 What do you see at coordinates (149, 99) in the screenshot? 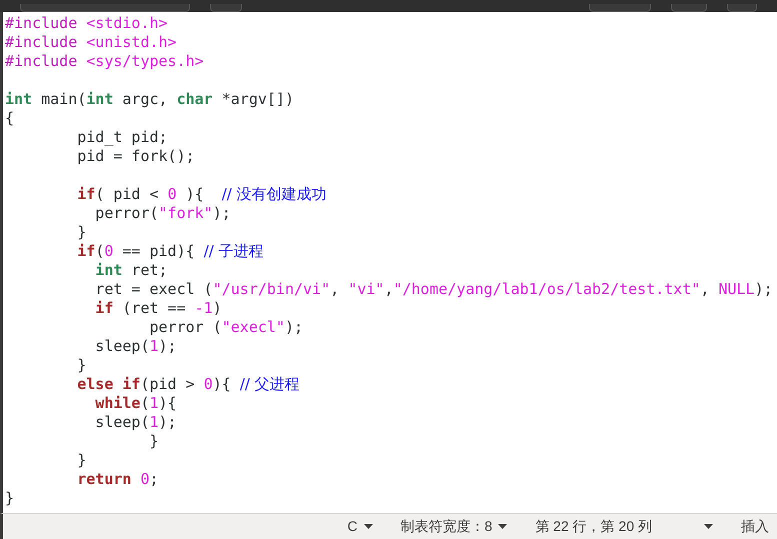
I see `code-line: int main(int argc, char *argv[])` at bounding box center [149, 99].